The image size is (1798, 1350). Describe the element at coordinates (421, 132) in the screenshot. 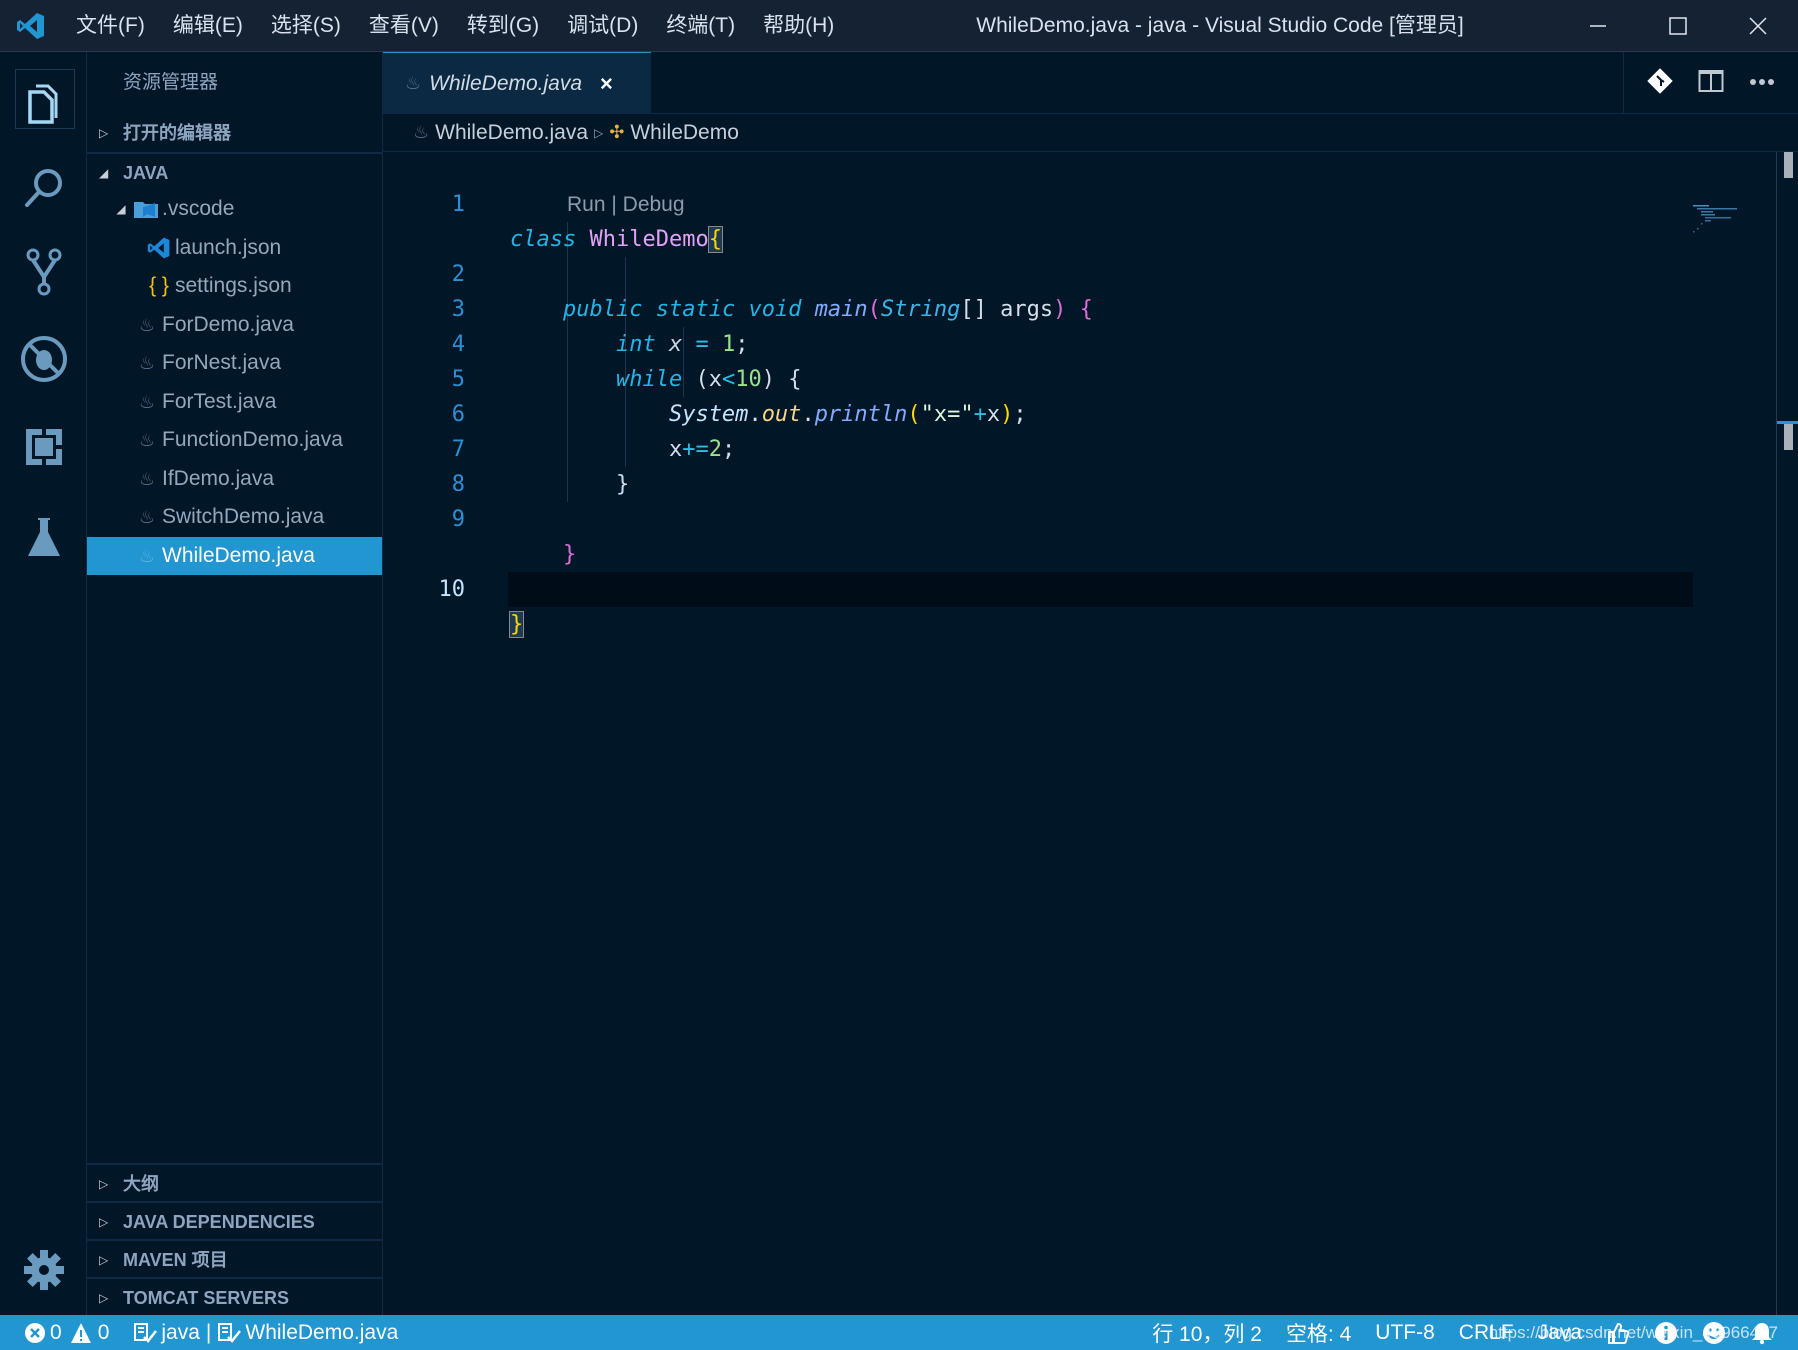

I see `java-icon: ♨` at that location.